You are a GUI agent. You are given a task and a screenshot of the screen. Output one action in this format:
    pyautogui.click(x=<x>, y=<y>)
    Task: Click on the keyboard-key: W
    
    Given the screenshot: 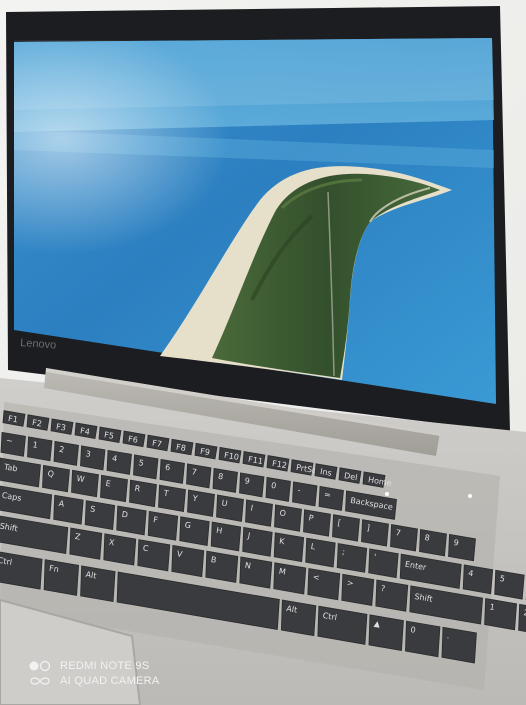 What is the action you would take?
    pyautogui.click(x=85, y=483)
    